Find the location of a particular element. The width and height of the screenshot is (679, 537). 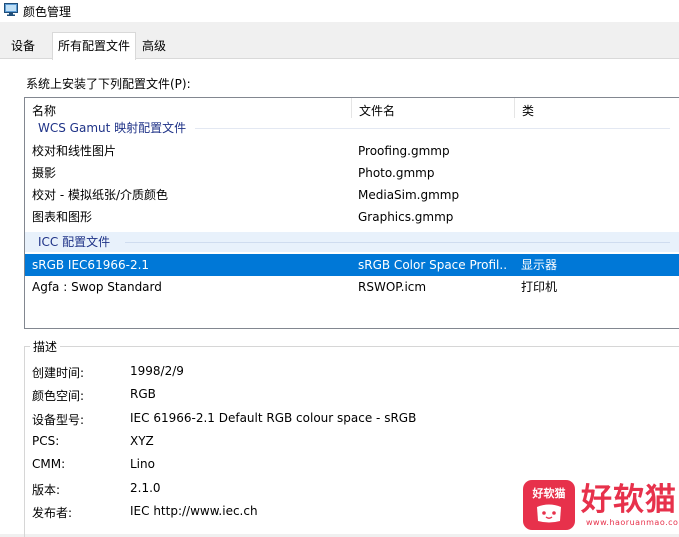

colorspace-label: 颜色空间: is located at coordinates (58, 396).